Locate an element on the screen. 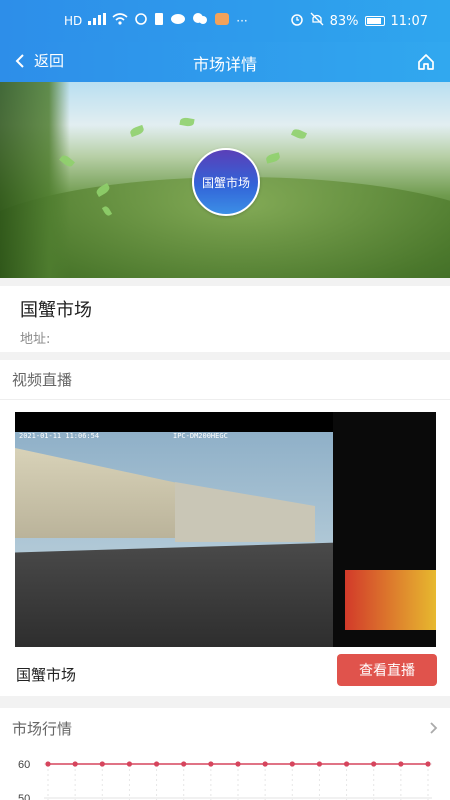 This screenshot has height=800, width=450. status-left: HD ··· is located at coordinates (156, 21).